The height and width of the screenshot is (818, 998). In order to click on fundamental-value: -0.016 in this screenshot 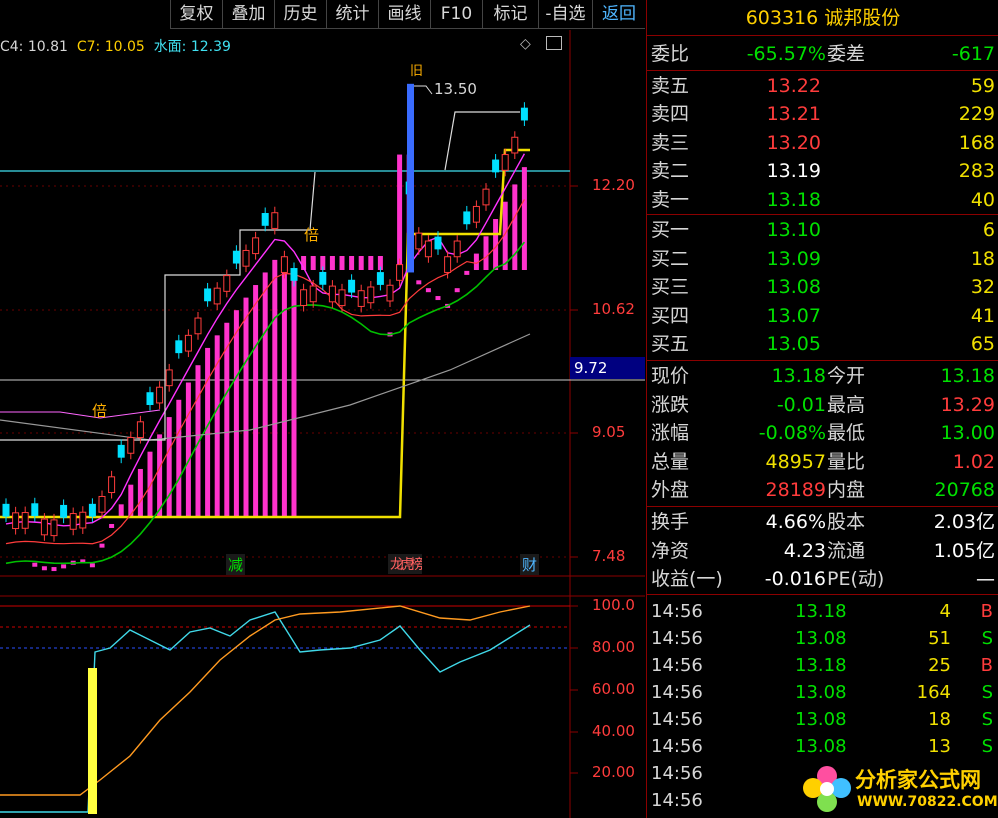, I will do `click(795, 579)`.